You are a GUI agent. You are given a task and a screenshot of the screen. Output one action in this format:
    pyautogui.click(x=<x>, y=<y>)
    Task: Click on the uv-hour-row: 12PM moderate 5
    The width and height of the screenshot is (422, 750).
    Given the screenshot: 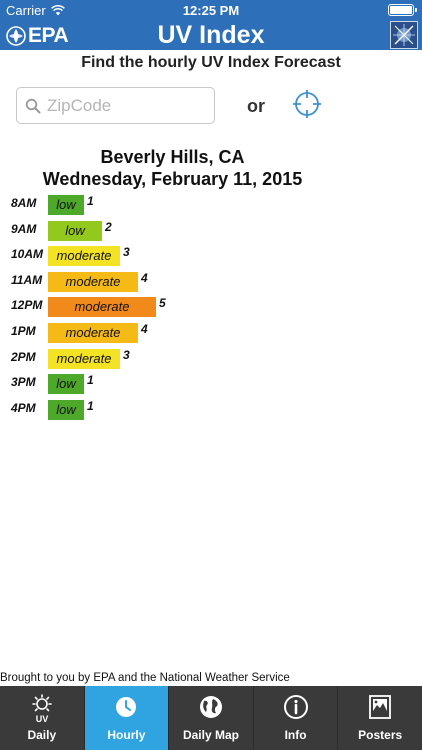 What is the action you would take?
    pyautogui.click(x=120, y=307)
    